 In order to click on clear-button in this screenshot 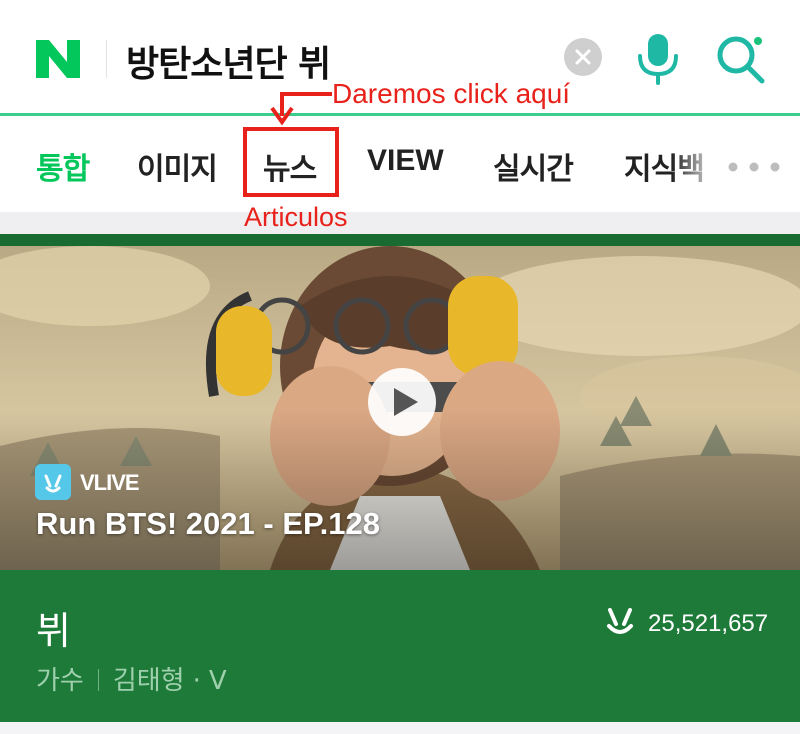, I will do `click(583, 57)`.